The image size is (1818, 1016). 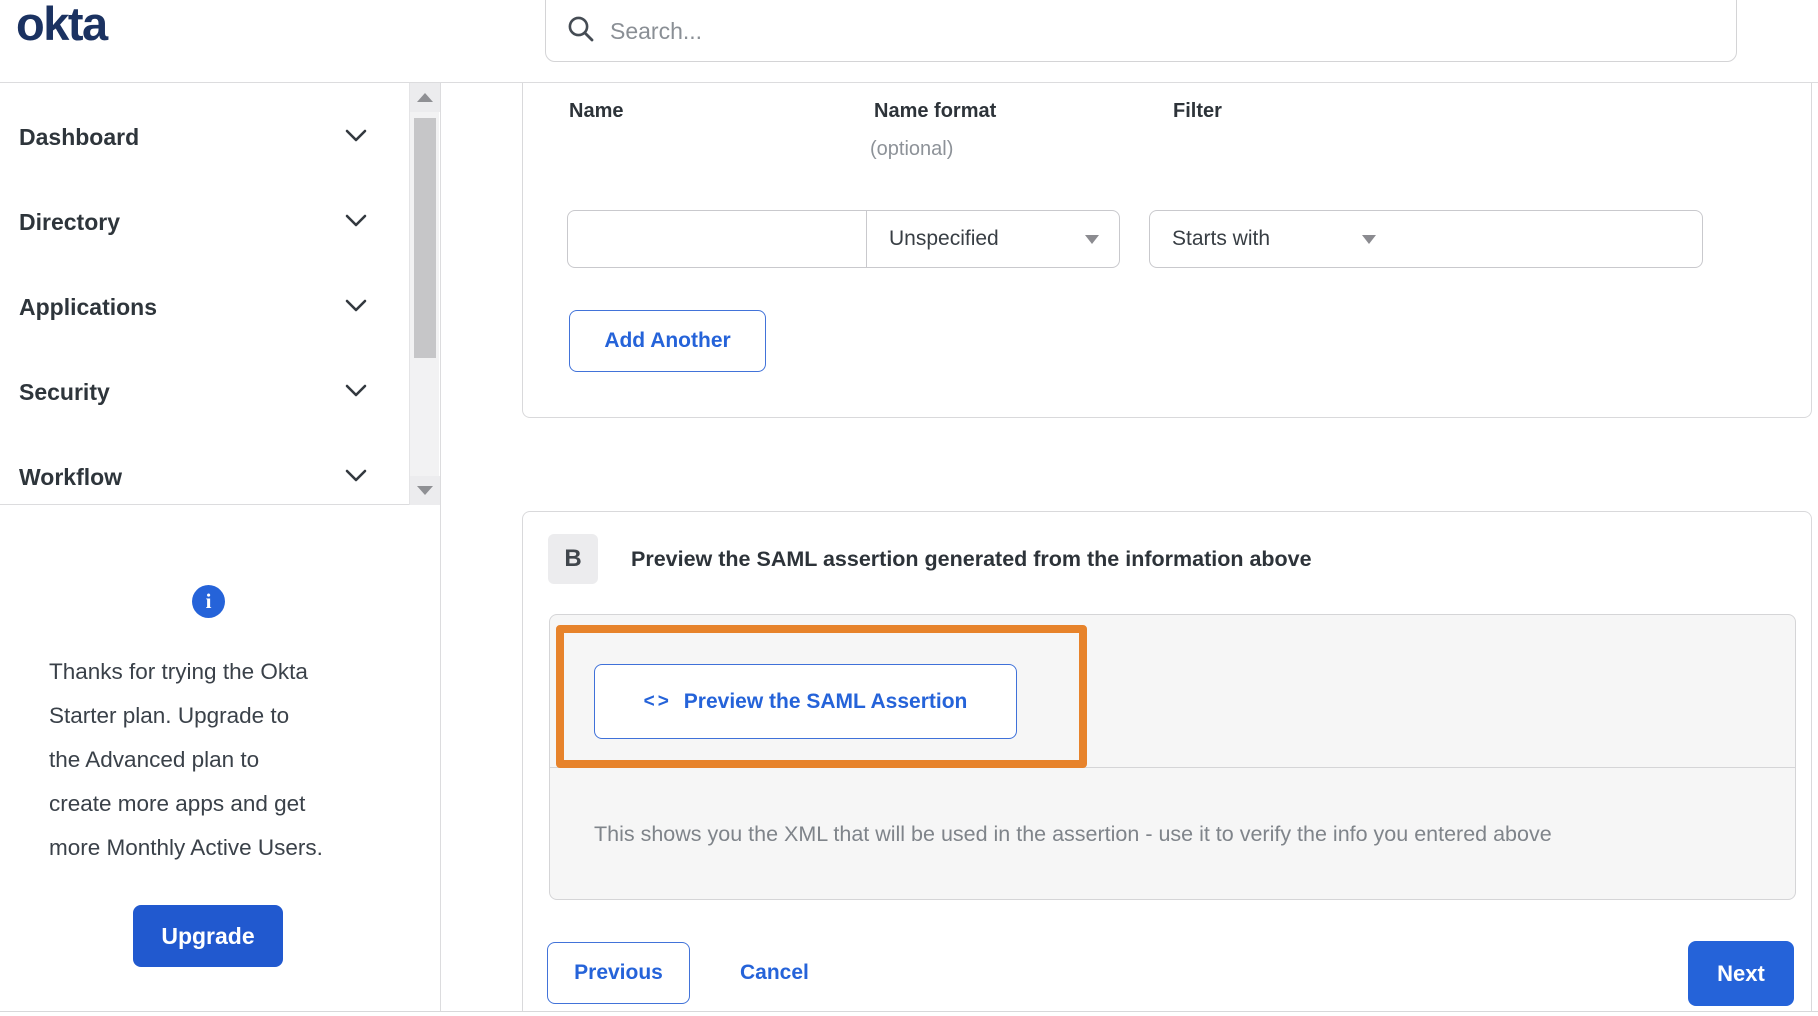 I want to click on name-format-column-label: Name format, so click(x=935, y=111).